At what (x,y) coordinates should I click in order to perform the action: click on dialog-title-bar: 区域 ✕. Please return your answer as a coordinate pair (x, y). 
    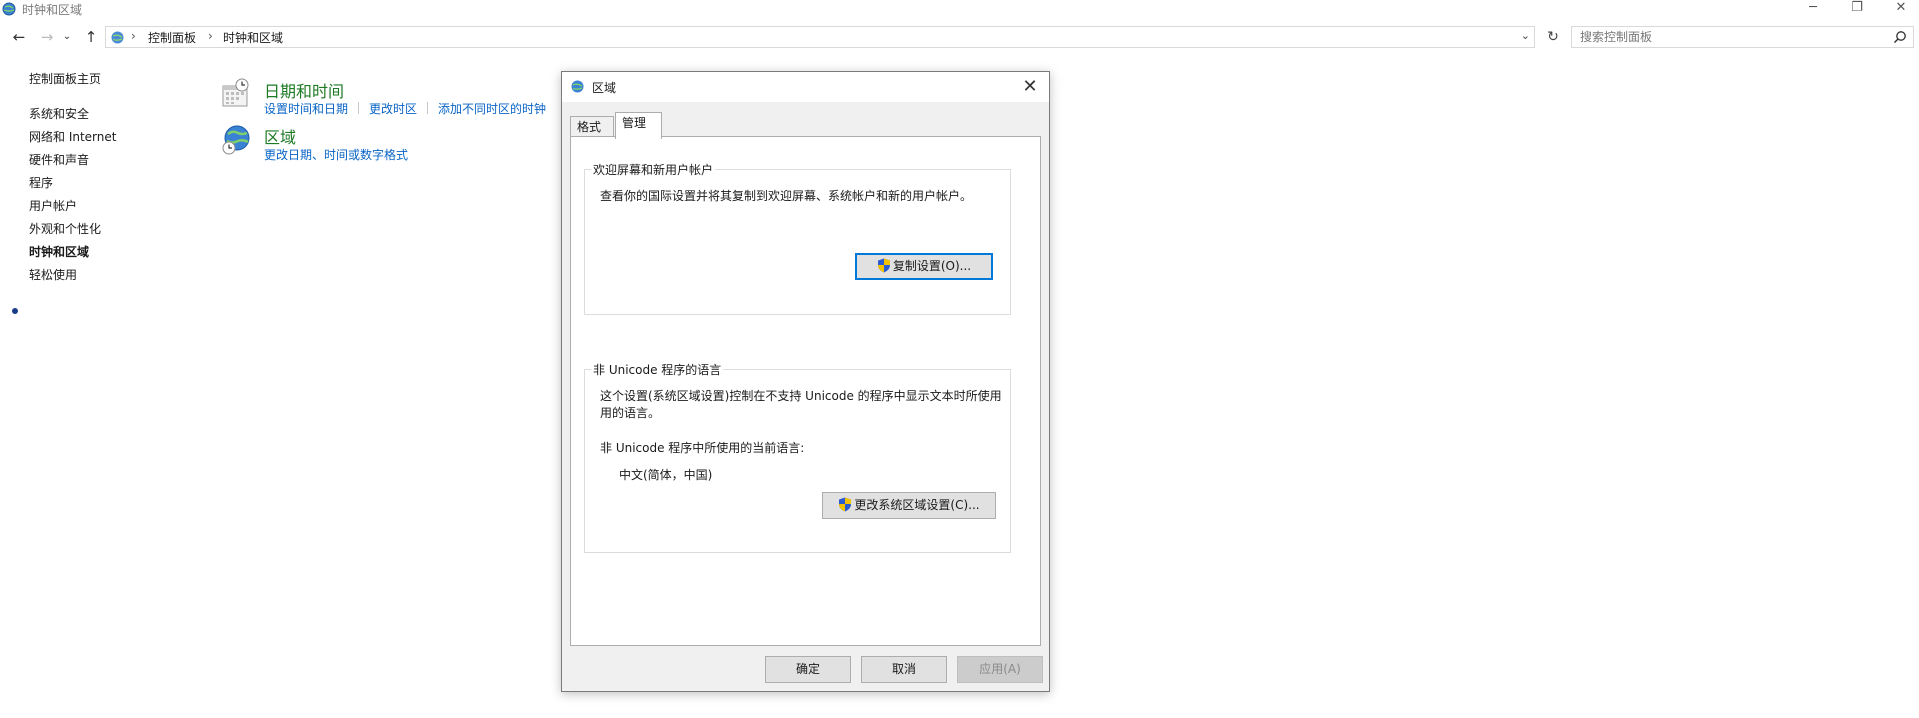
    Looking at the image, I should click on (805, 87).